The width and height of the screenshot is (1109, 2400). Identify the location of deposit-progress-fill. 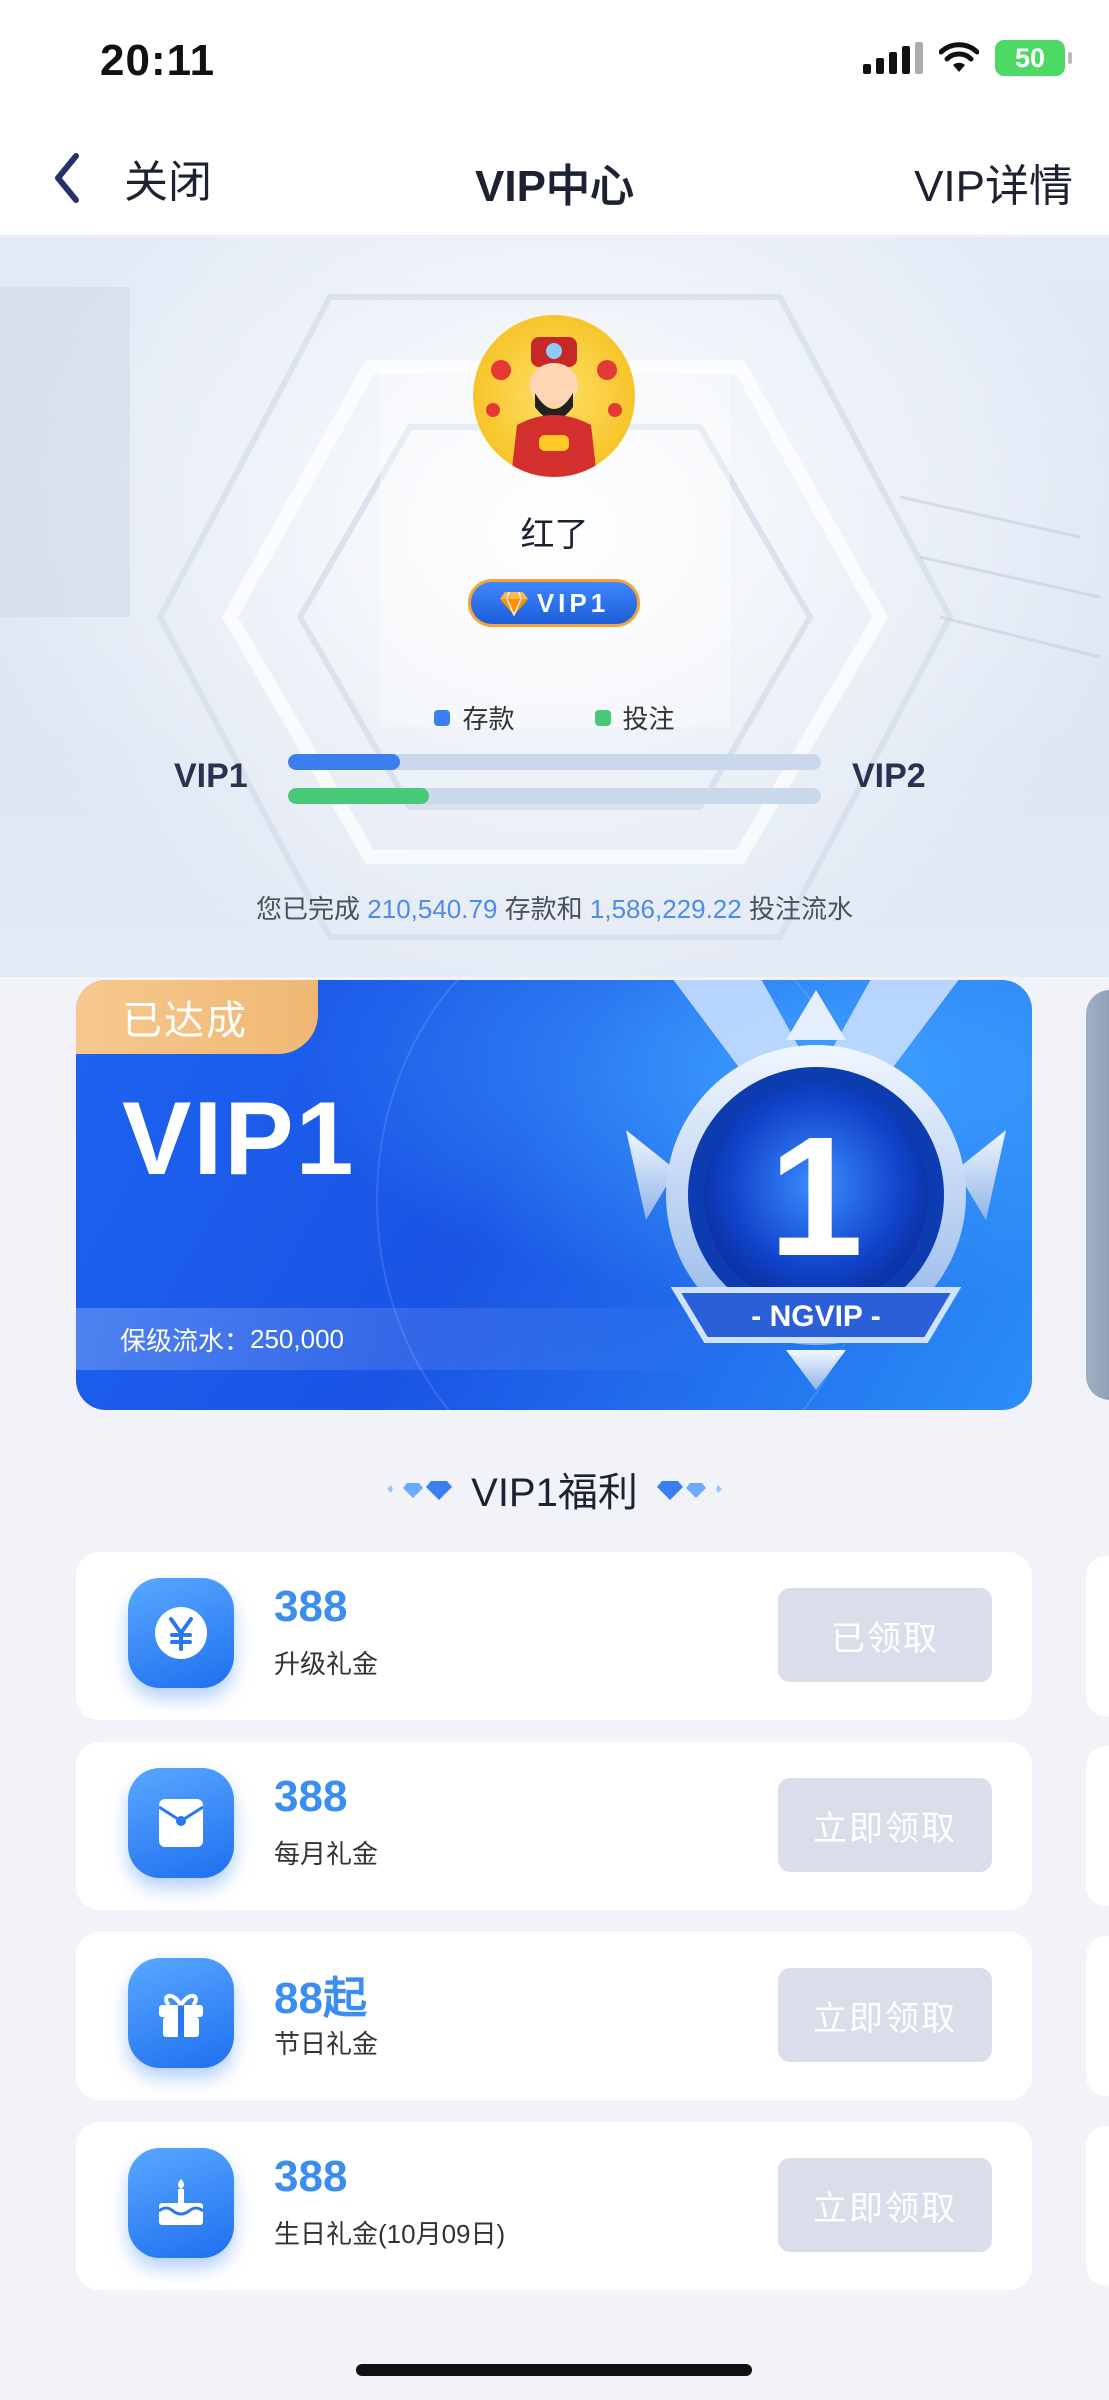
(344, 762).